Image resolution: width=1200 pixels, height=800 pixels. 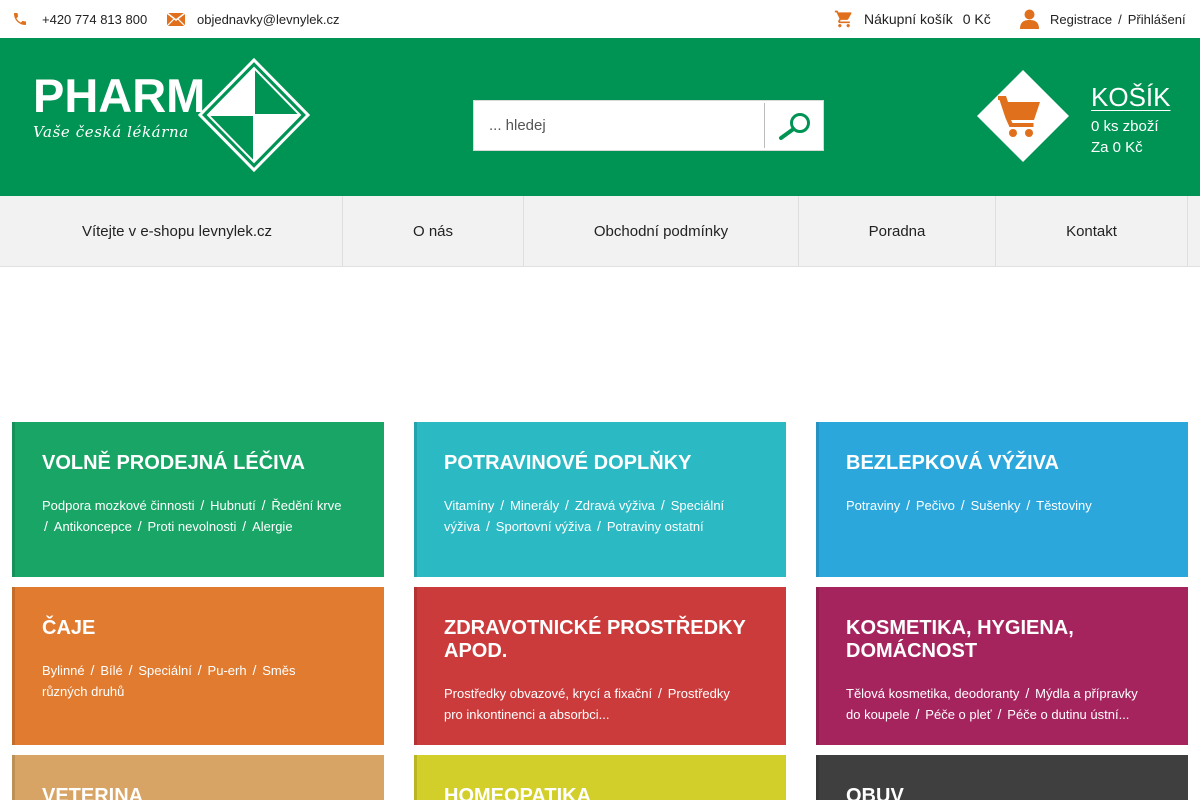 I want to click on search-input, so click(x=619, y=125).